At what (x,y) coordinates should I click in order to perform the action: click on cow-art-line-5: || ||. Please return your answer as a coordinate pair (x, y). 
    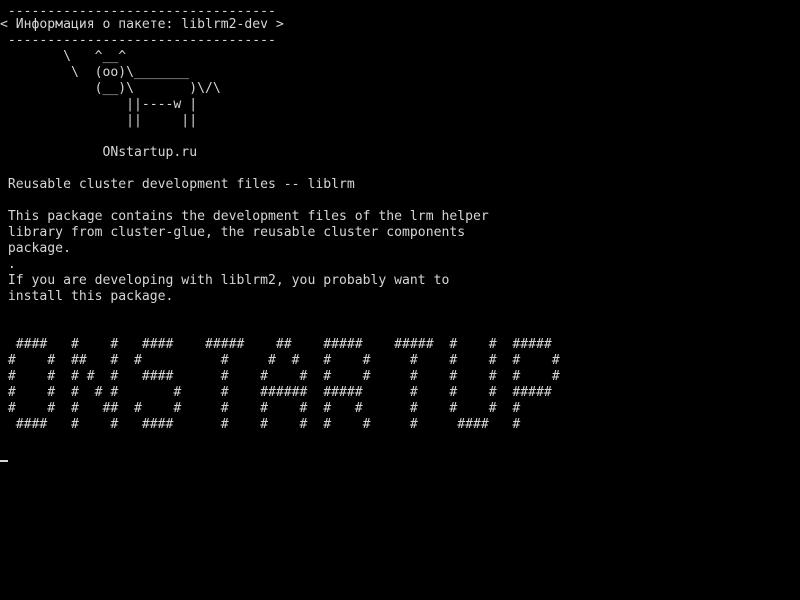
    Looking at the image, I should click on (99, 120).